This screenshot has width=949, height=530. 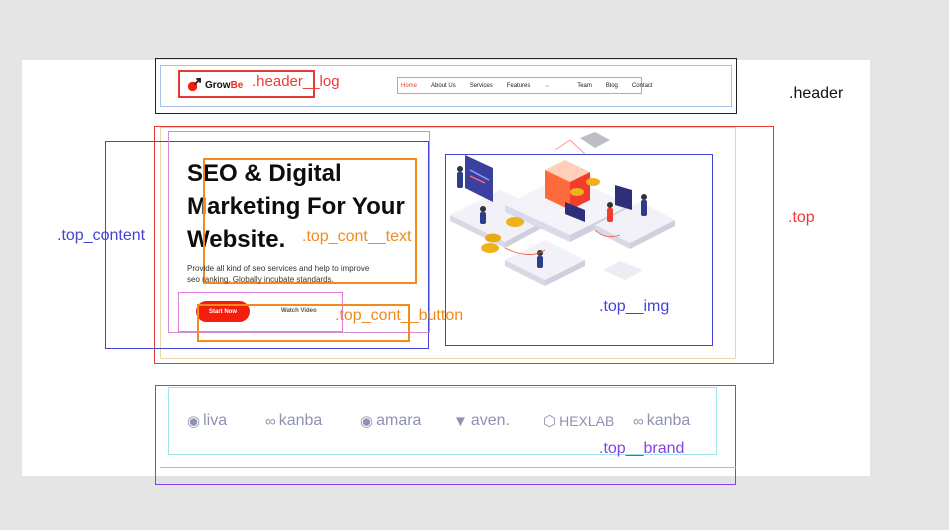 I want to click on brand-liva: ◉ liva, so click(x=207, y=421).